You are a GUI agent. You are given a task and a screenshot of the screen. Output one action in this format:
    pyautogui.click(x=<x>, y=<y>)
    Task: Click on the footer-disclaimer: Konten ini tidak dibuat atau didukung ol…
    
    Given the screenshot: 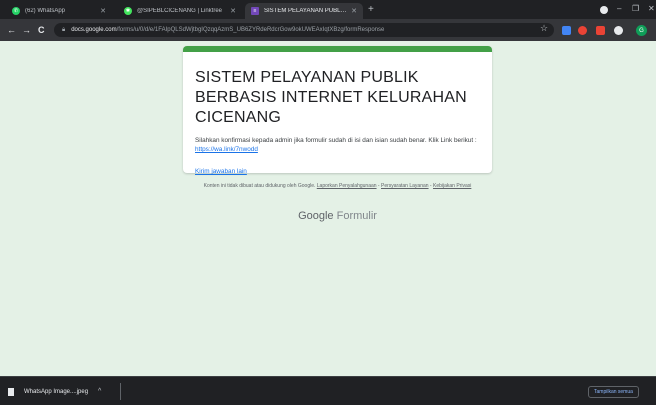 What is the action you would take?
    pyautogui.click(x=337, y=186)
    